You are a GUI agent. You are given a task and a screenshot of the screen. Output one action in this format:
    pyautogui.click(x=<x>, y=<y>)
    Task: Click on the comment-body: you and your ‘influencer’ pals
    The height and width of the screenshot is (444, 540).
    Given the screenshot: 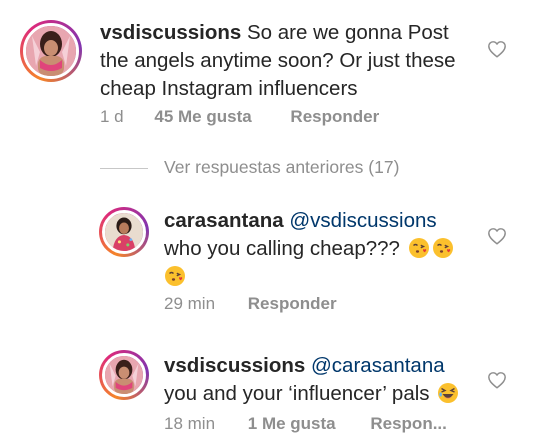 What is the action you would take?
    pyautogui.click(x=297, y=393)
    